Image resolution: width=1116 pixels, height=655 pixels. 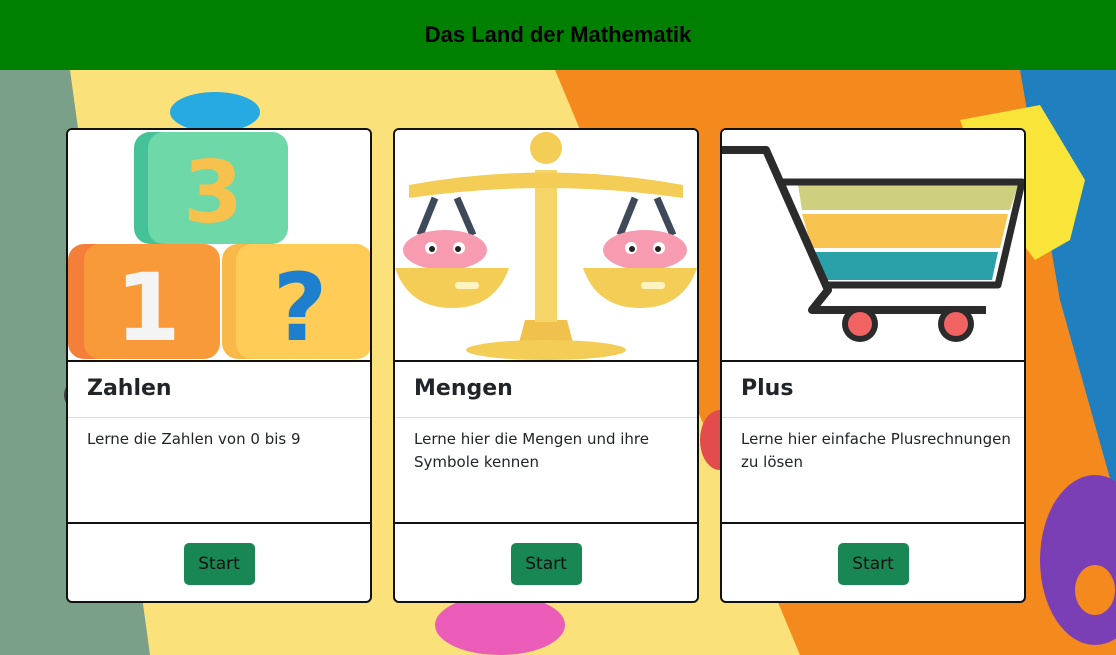 I want to click on page-title: Das Land der Mathematik, so click(x=558, y=34).